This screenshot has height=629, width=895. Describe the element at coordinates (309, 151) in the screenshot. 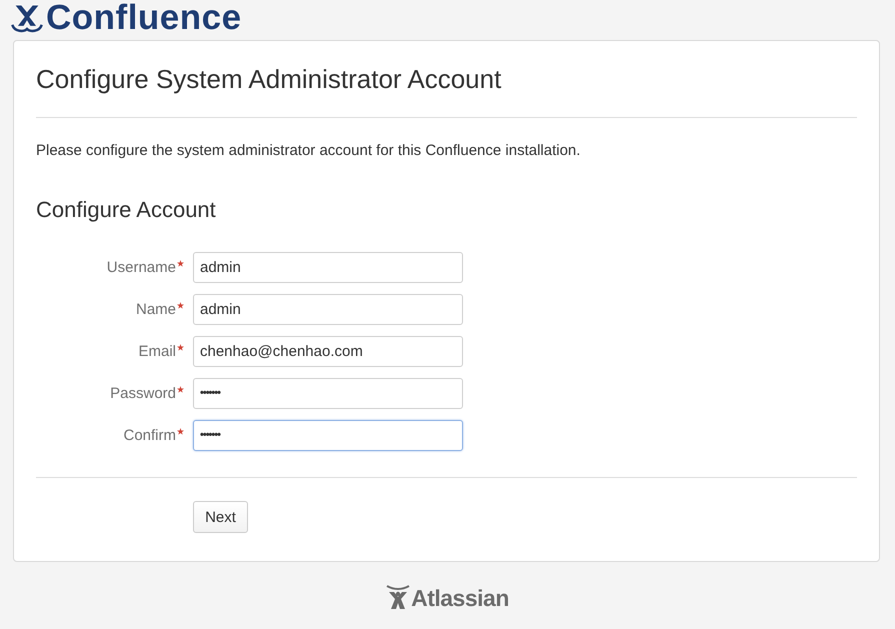

I see `description-text: Please configure the system administrator account for this Confluence installation.` at that location.